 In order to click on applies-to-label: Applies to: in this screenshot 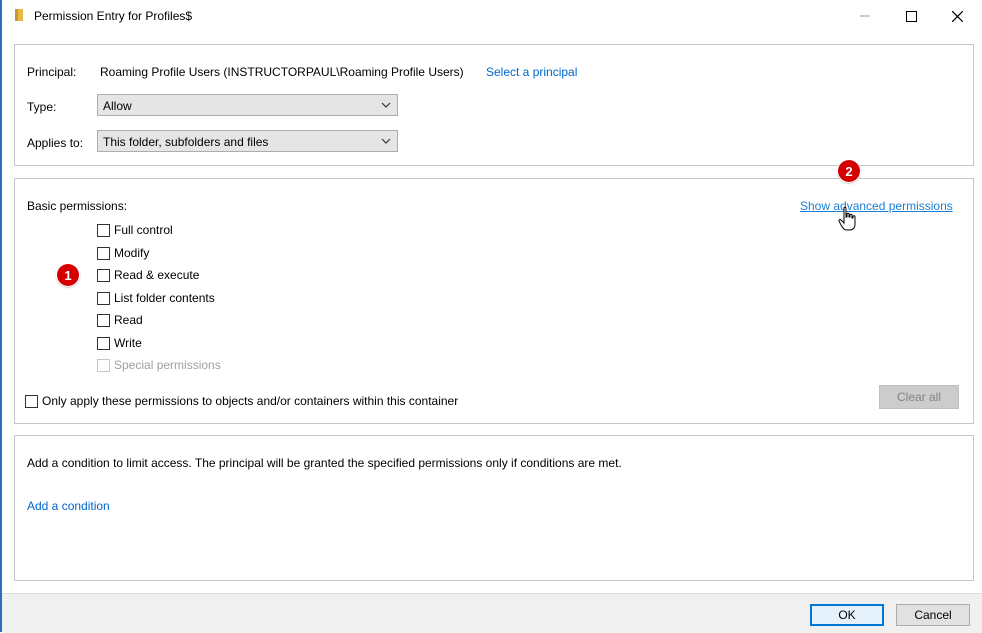, I will do `click(55, 143)`.